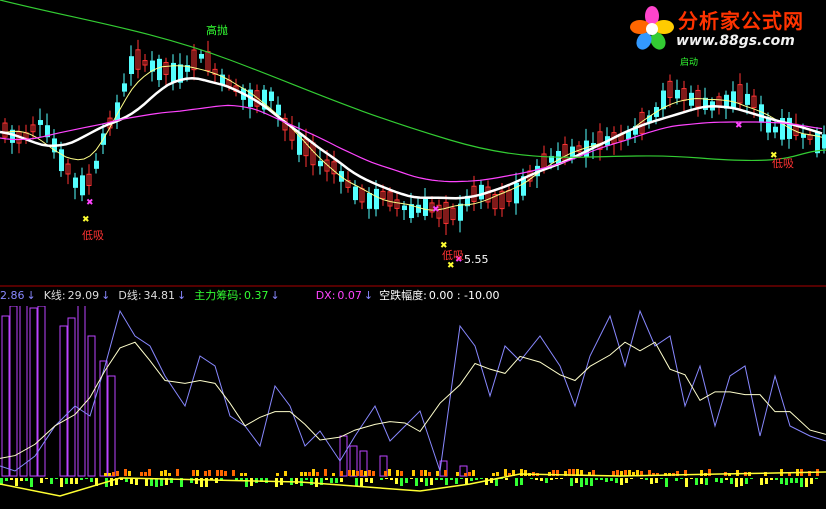  I want to click on high-sell-label: 高抛, so click(217, 30).